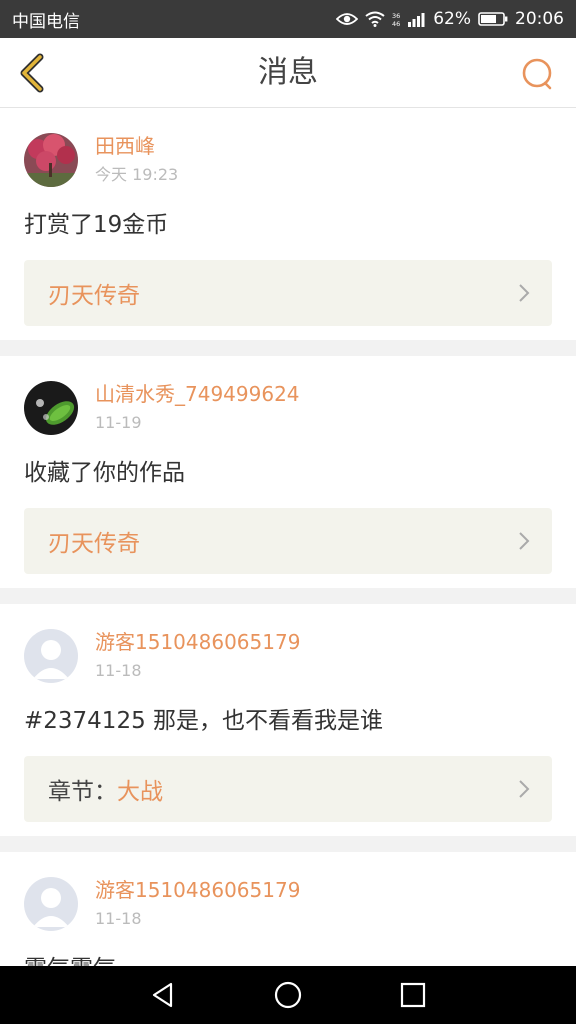 This screenshot has height=1024, width=576. What do you see at coordinates (118, 422) in the screenshot?
I see `timestamp: 11-19` at bounding box center [118, 422].